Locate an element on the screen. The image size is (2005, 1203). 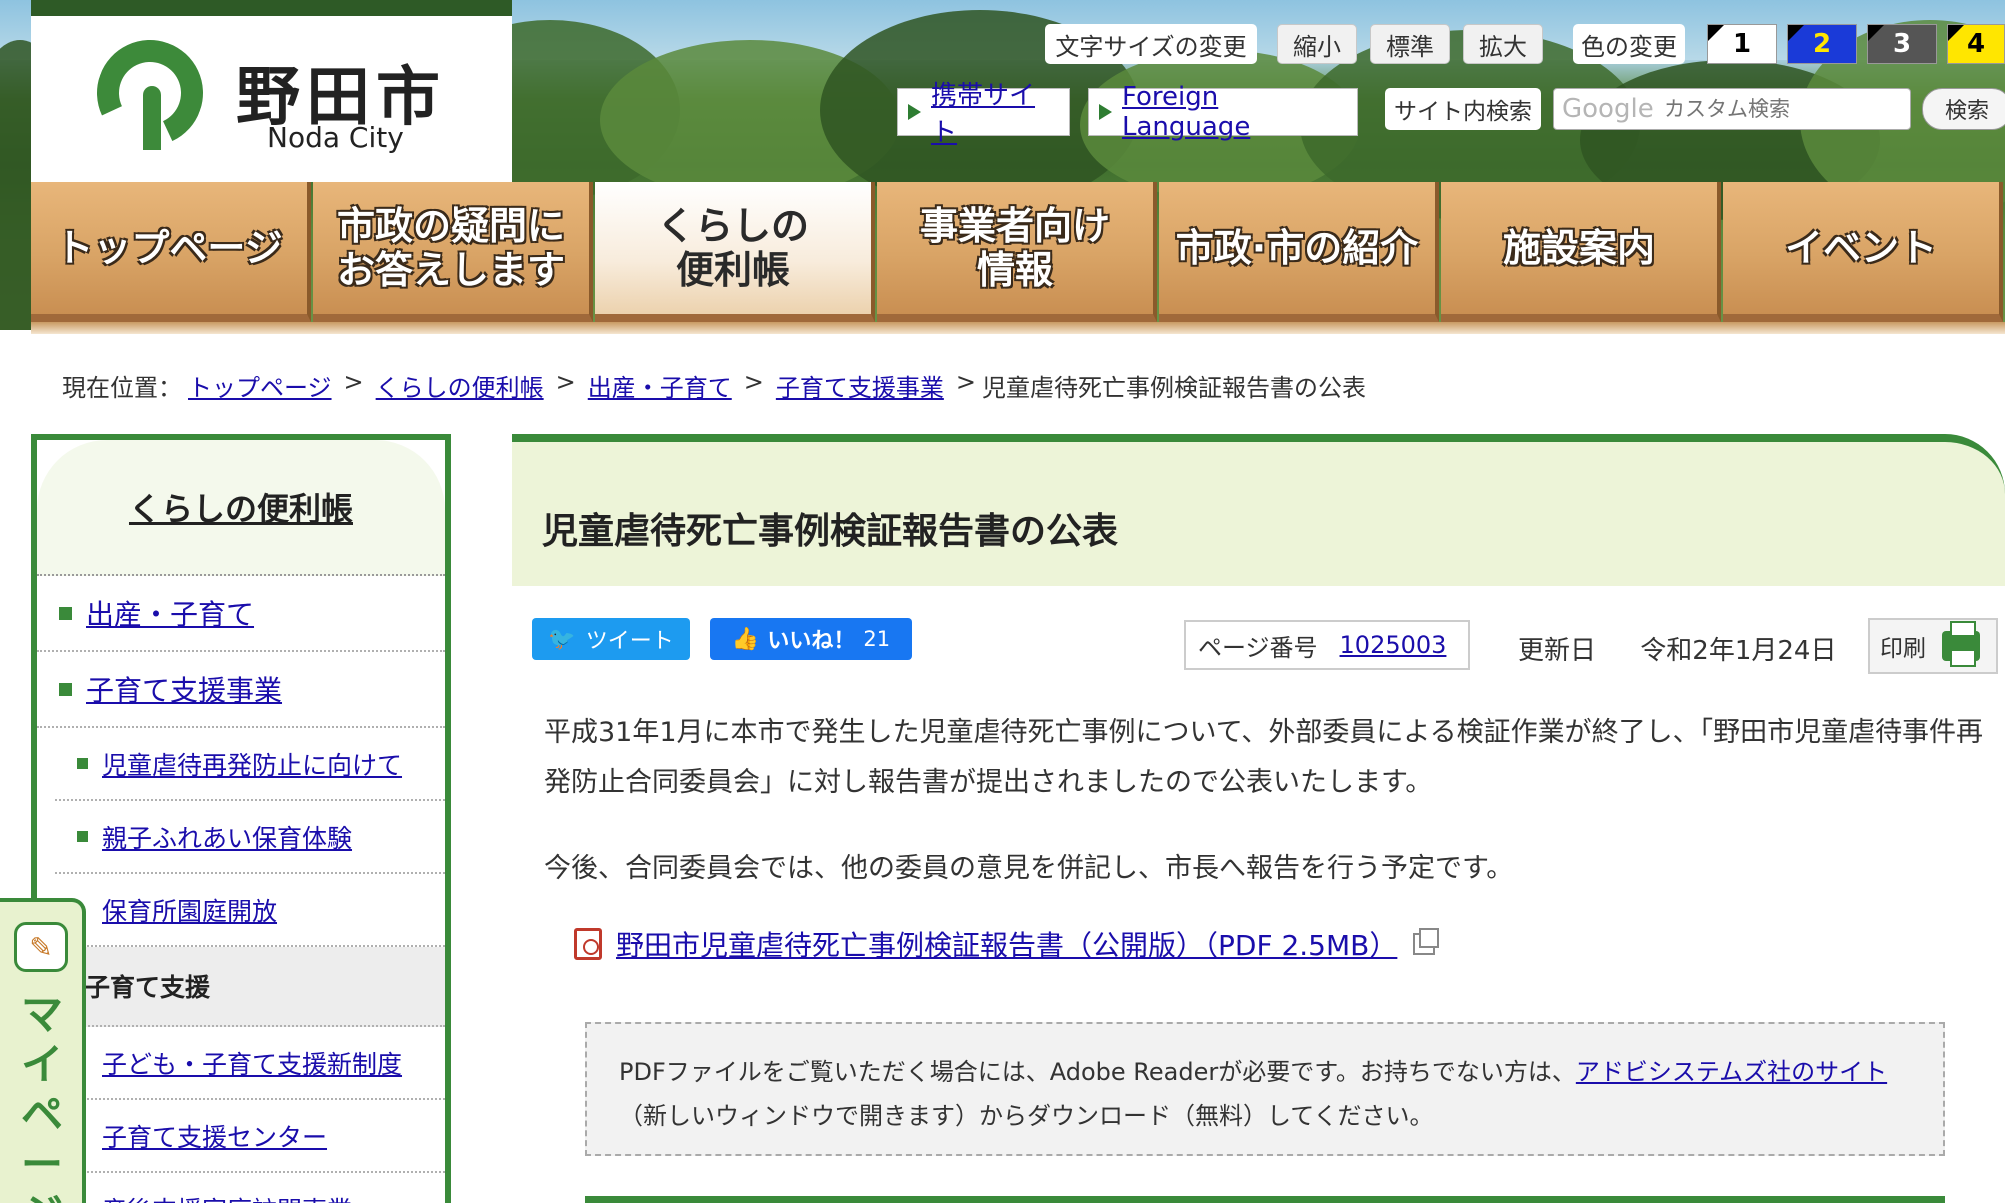
like-count: 21 is located at coordinates (877, 639).